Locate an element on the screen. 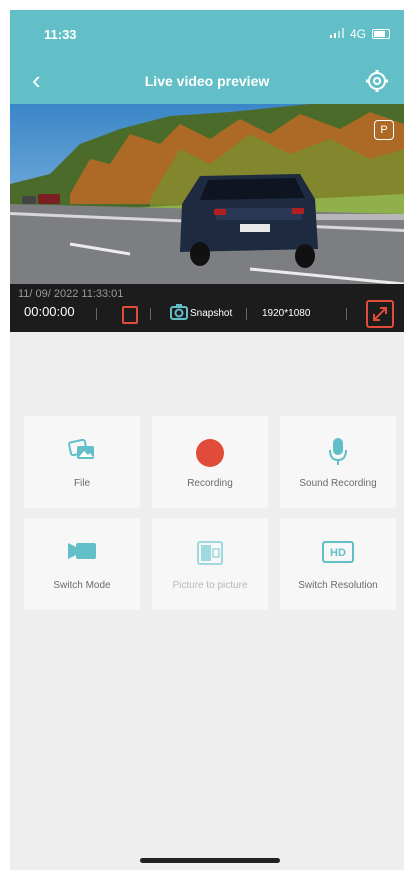 The height and width of the screenshot is (870, 404). hd-icon: HD is located at coordinates (338, 552).